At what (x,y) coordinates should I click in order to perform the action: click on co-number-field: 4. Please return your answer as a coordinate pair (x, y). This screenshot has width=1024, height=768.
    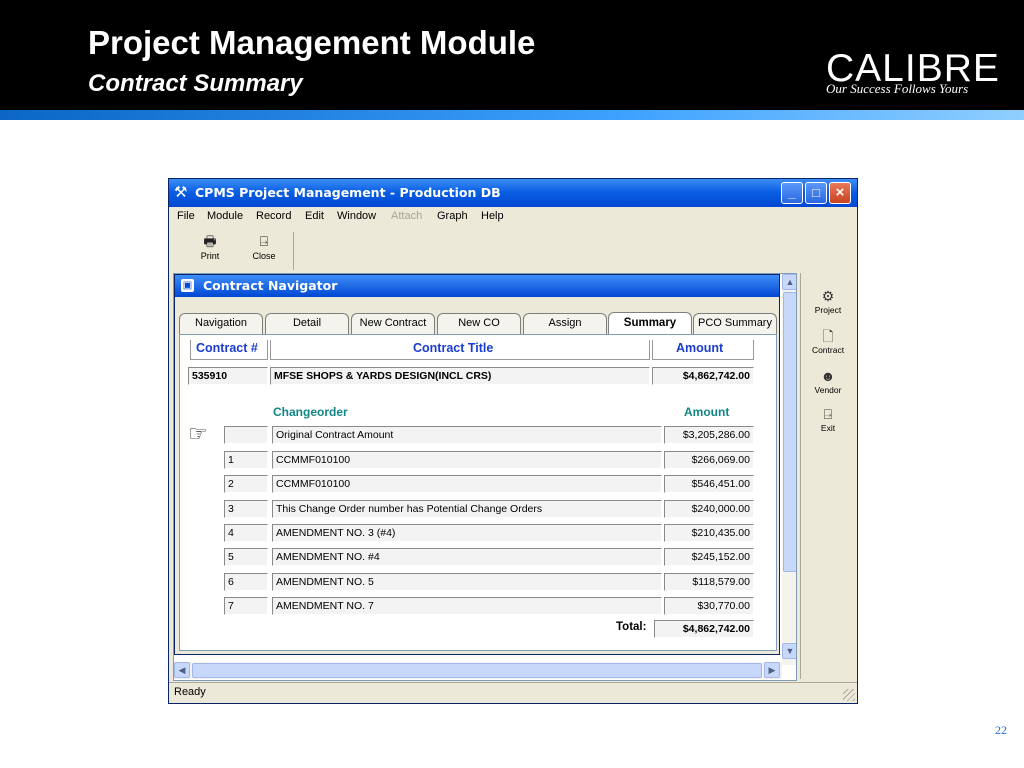
    Looking at the image, I should click on (246, 533).